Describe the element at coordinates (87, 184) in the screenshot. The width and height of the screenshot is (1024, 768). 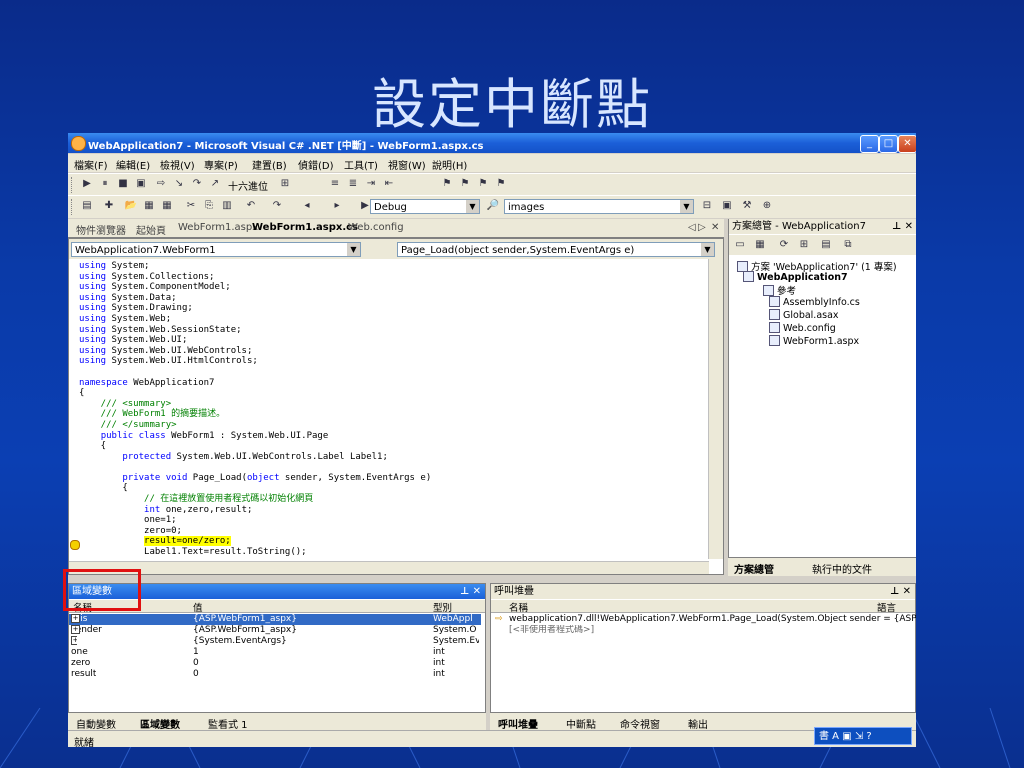
I see `continue-icon: ▶` at that location.